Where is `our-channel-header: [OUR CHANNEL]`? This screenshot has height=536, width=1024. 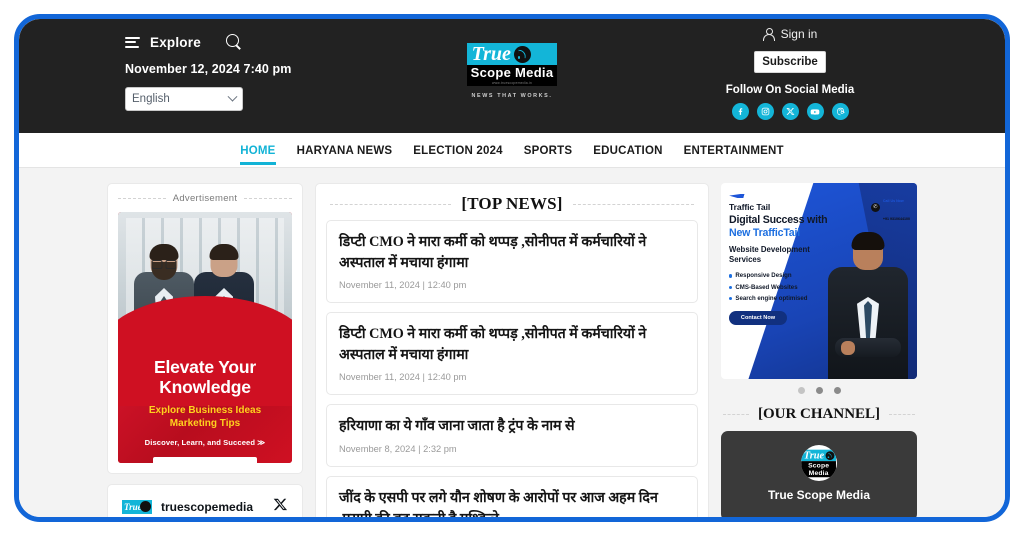 our-channel-header: [OUR CHANNEL] is located at coordinates (819, 413).